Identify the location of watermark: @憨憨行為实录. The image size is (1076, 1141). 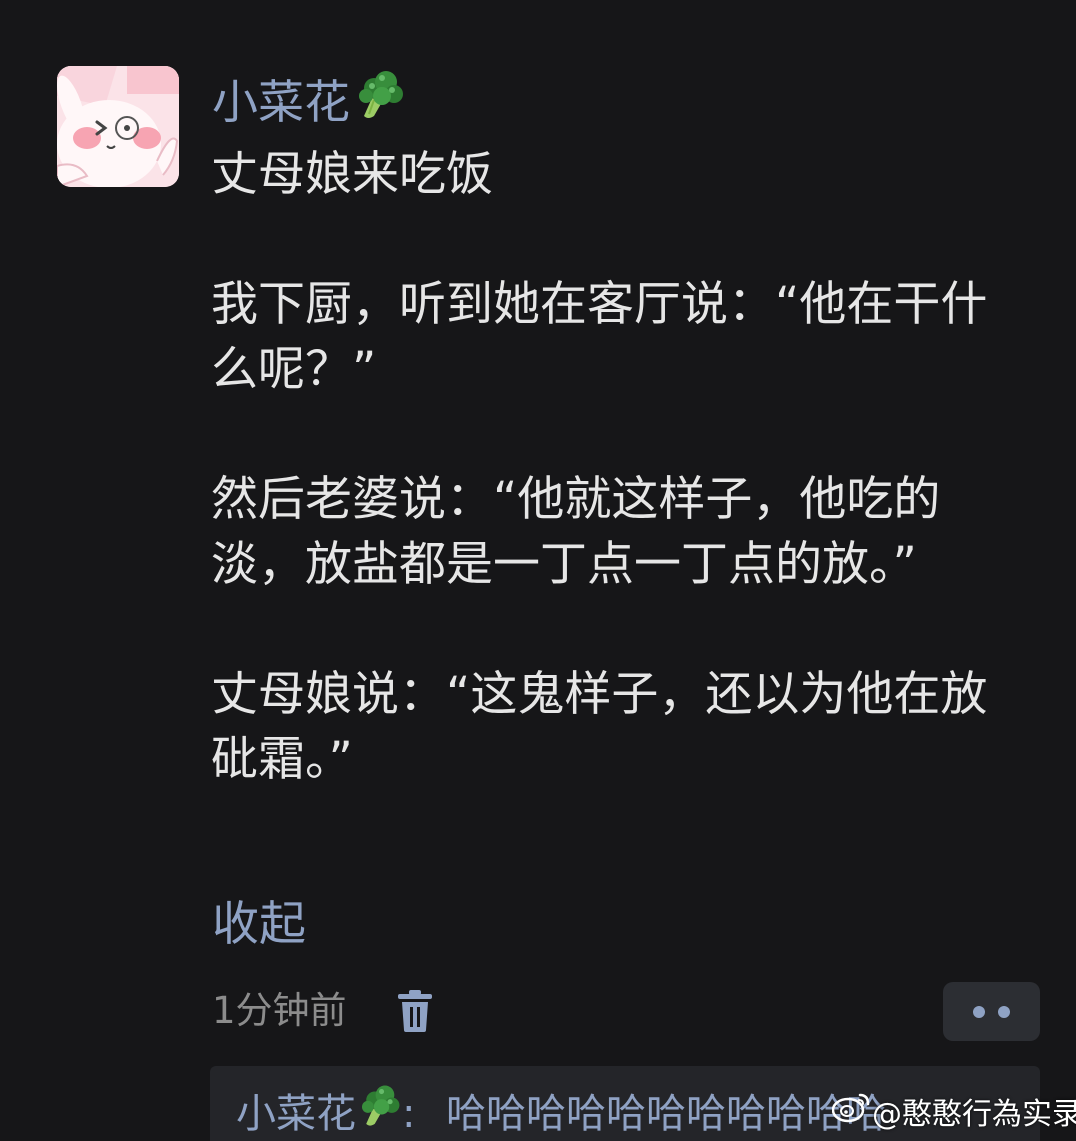
(953, 1113).